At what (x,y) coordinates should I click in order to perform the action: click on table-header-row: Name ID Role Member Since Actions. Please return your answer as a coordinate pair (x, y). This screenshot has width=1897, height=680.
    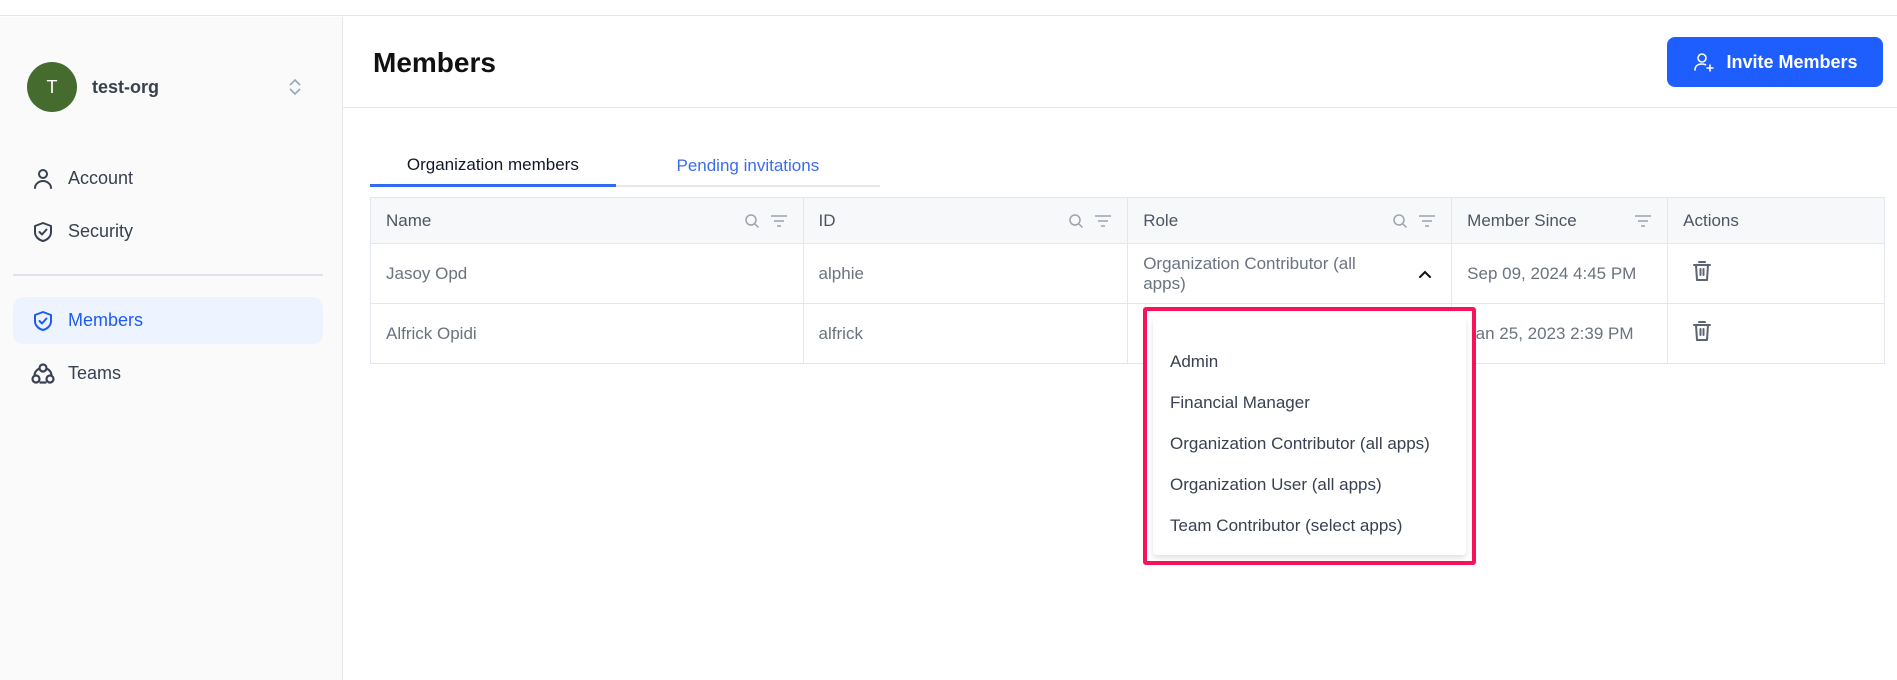
    Looking at the image, I should click on (1127, 220).